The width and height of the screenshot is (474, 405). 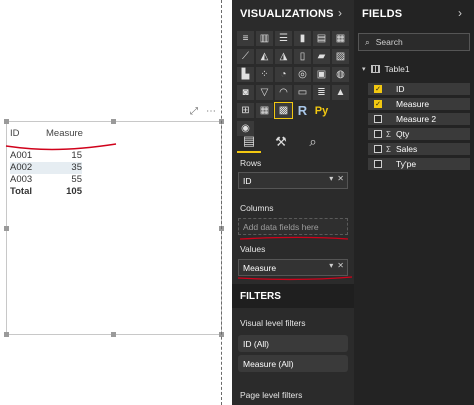 What do you see at coordinates (26, 134) in the screenshot?
I see `column-header-id: ID` at bounding box center [26, 134].